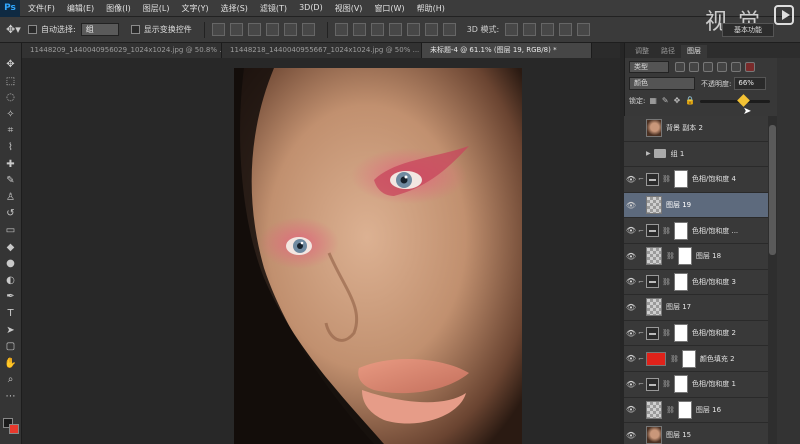  Describe the element at coordinates (254, 29) in the screenshot. I see `align-bottom-button` at that location.